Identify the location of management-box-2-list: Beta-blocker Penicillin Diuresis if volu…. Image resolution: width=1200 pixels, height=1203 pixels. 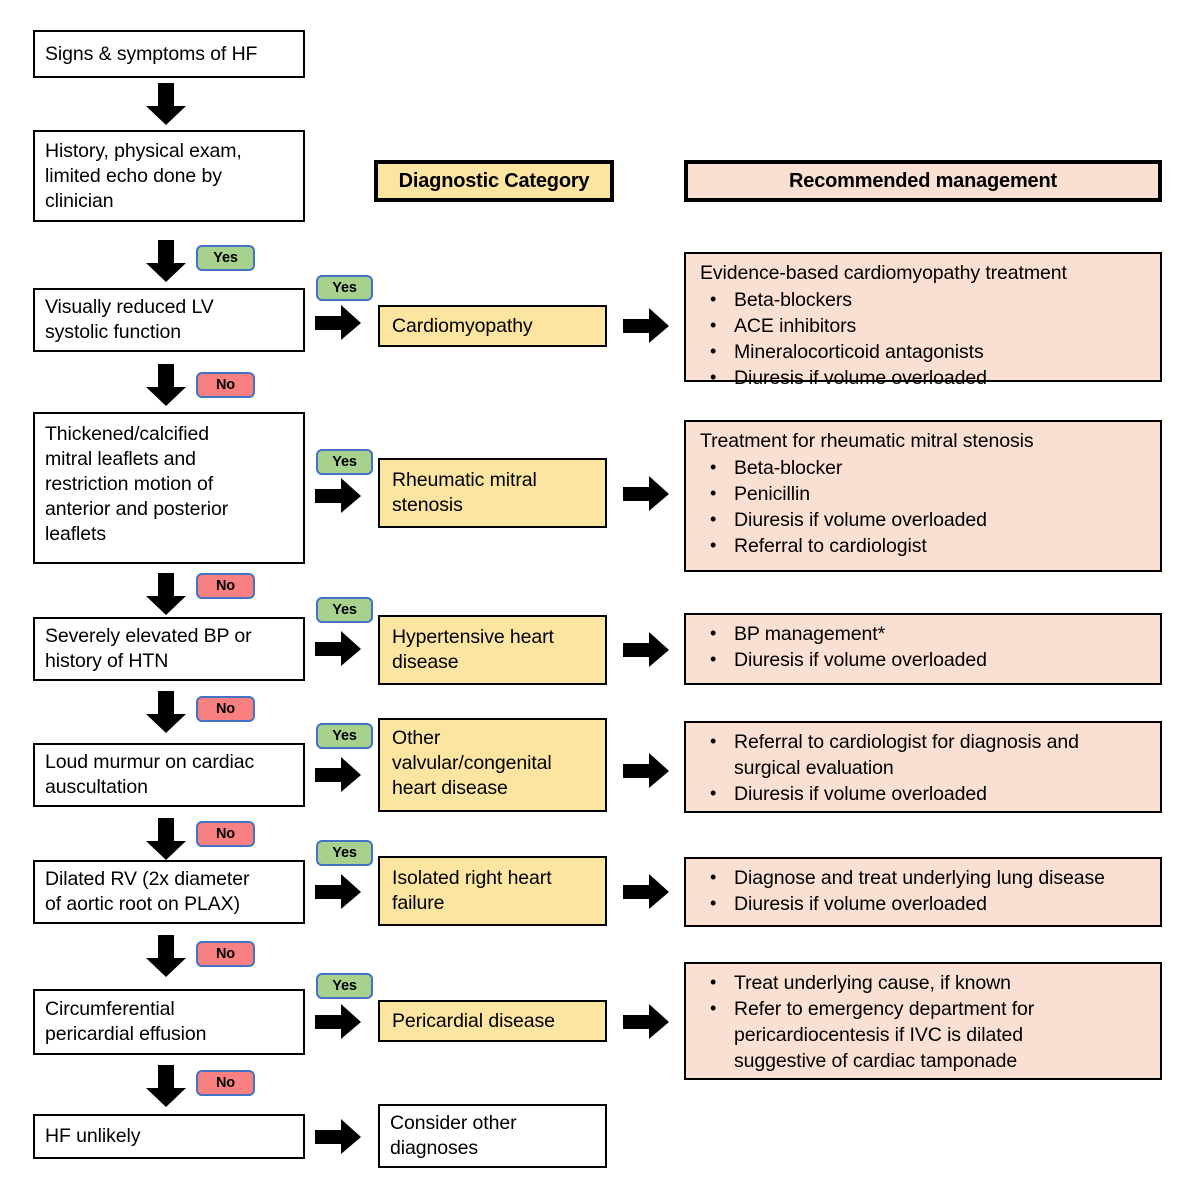
(925, 506).